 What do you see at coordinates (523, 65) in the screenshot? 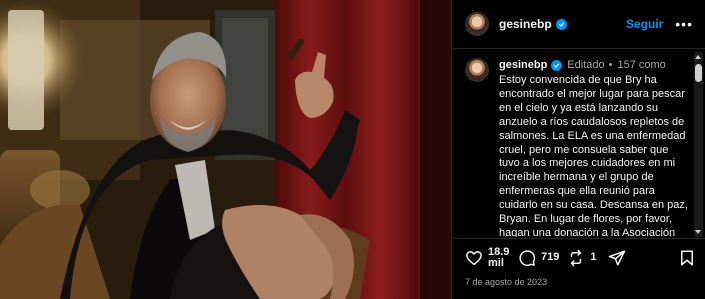
I see `caption-username: gesinebp` at bounding box center [523, 65].